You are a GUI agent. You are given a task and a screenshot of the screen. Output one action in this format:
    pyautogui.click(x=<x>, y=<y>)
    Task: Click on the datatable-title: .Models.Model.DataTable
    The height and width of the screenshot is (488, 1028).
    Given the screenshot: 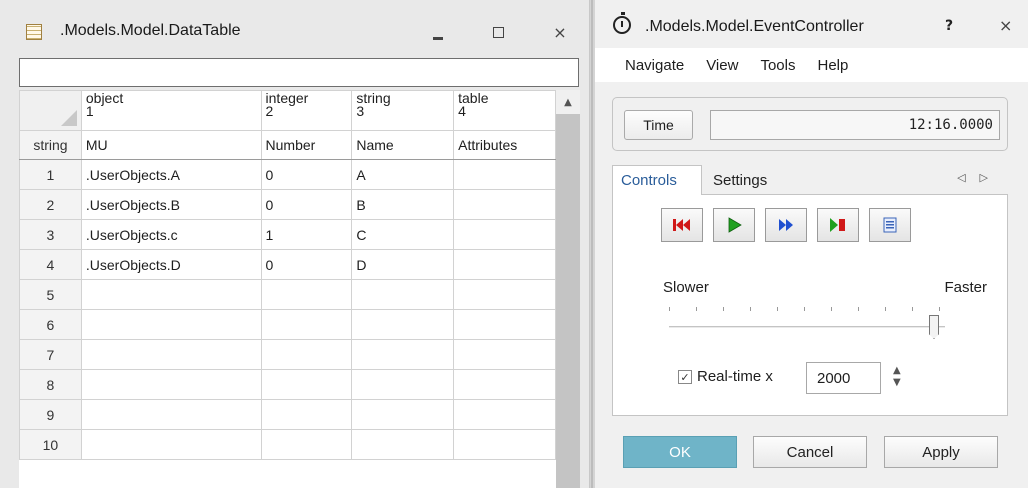 What is the action you would take?
    pyautogui.click(x=150, y=30)
    